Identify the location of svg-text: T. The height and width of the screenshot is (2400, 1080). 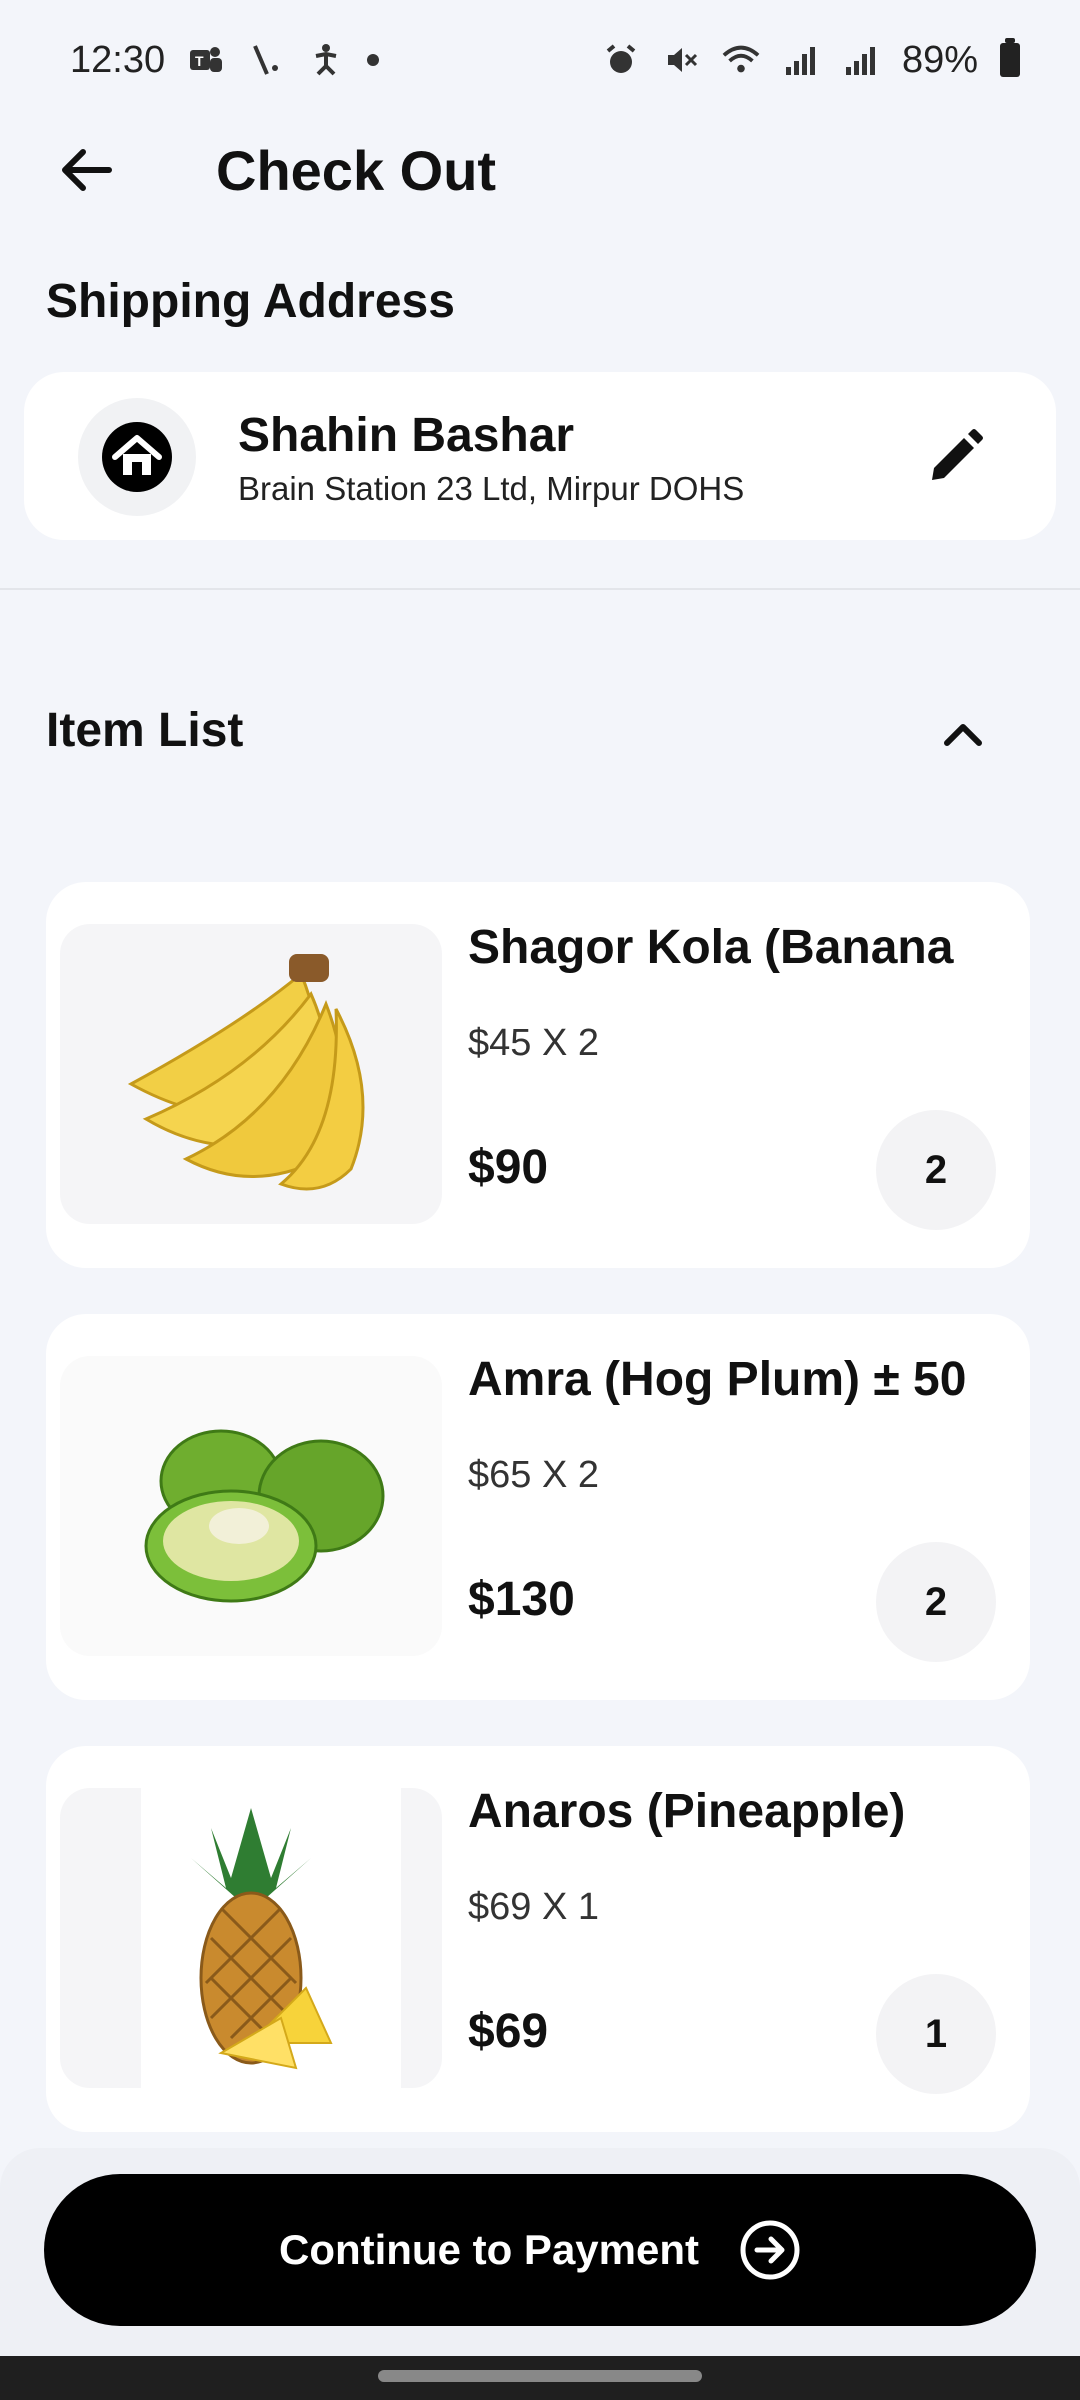
(199, 61).